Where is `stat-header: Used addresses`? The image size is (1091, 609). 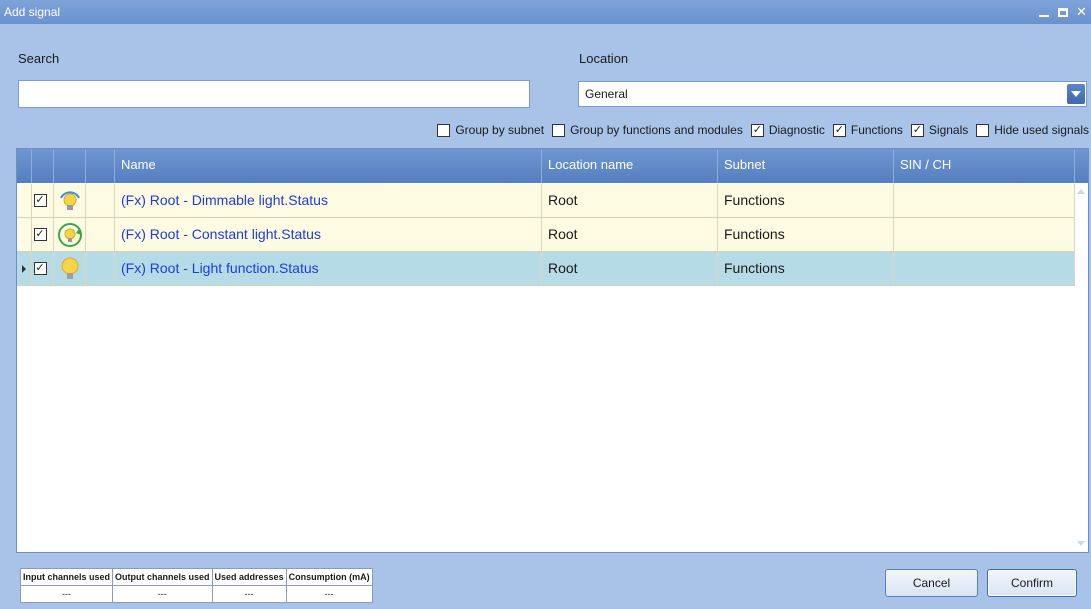 stat-header: Used addresses is located at coordinates (249, 577).